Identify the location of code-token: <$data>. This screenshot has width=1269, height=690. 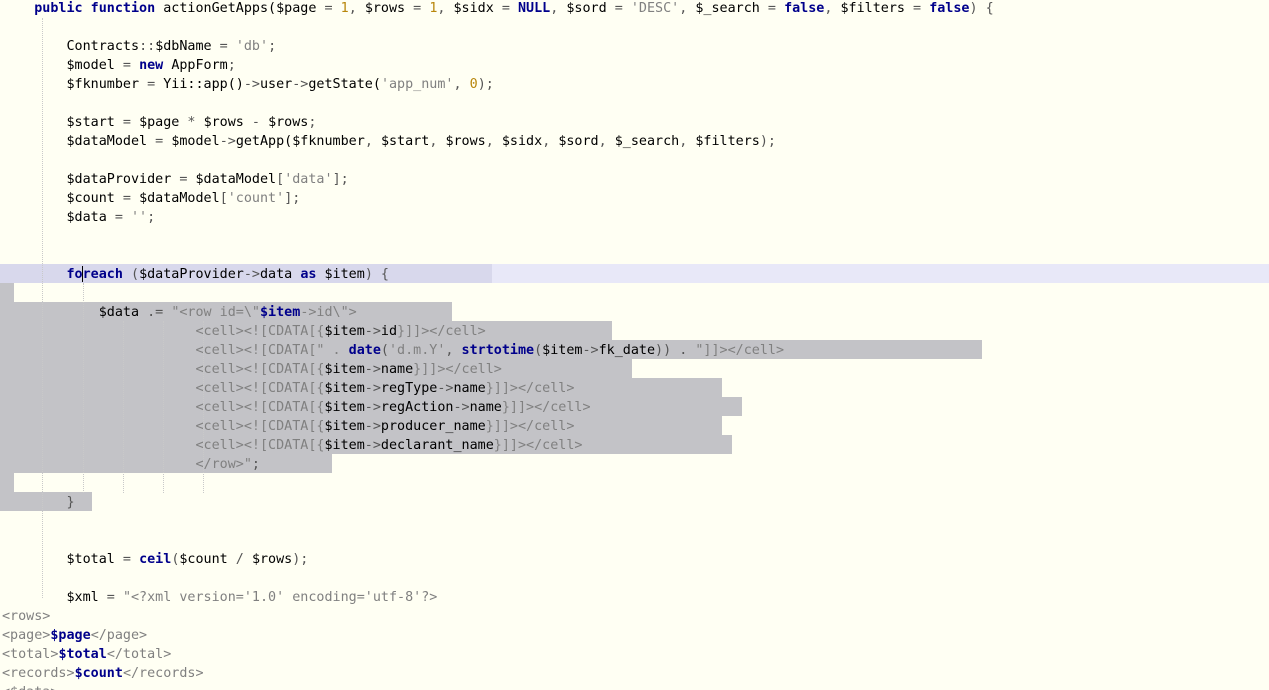
(30, 687).